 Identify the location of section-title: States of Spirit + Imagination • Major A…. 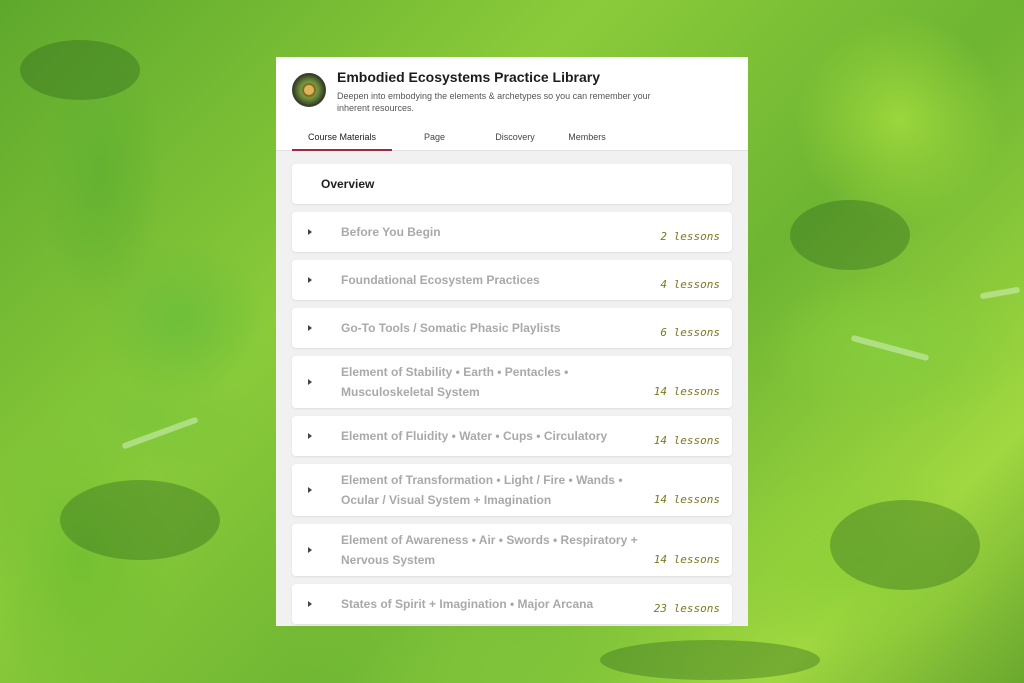
(467, 604).